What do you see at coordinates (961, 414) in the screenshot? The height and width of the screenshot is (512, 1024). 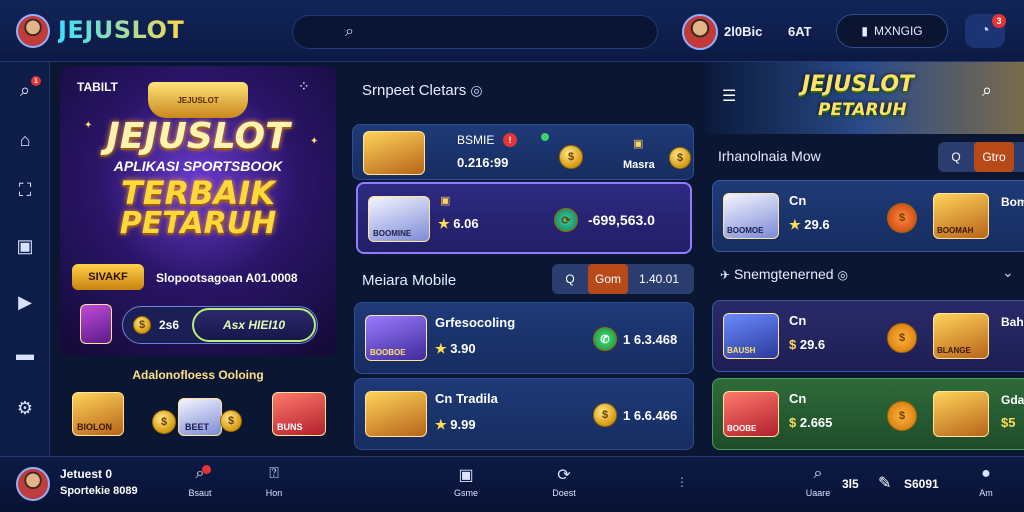 I see `game-thumb` at bounding box center [961, 414].